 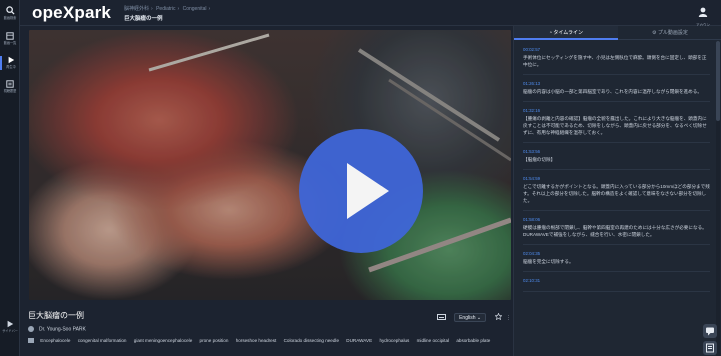 I want to click on person-icon, so click(x=31, y=329).